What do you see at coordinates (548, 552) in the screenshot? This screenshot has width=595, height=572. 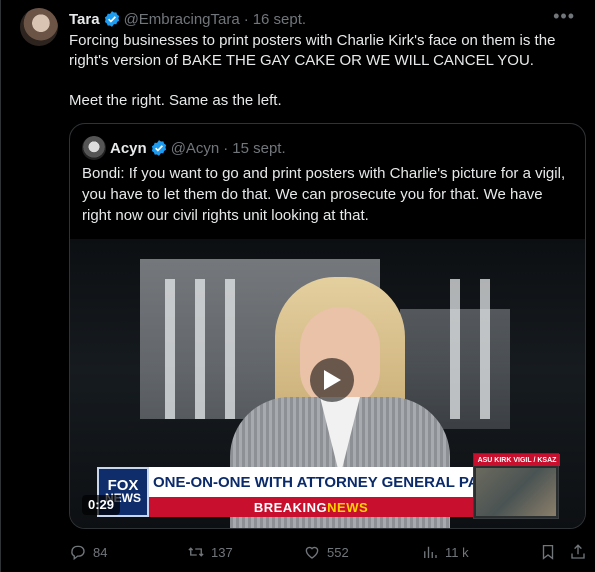 I see `bookmark-icon` at bounding box center [548, 552].